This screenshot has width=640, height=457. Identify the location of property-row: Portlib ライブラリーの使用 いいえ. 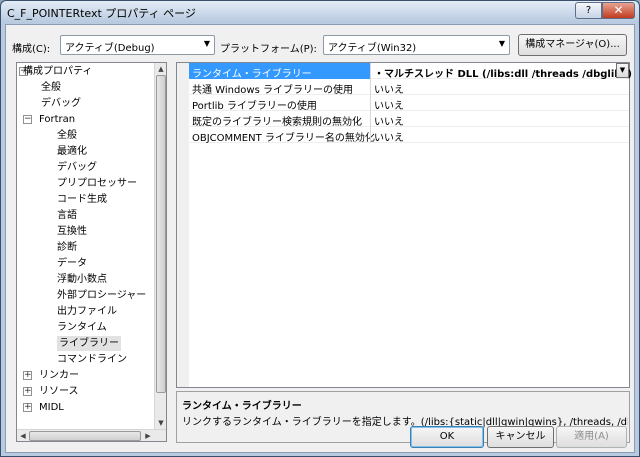
(409, 103).